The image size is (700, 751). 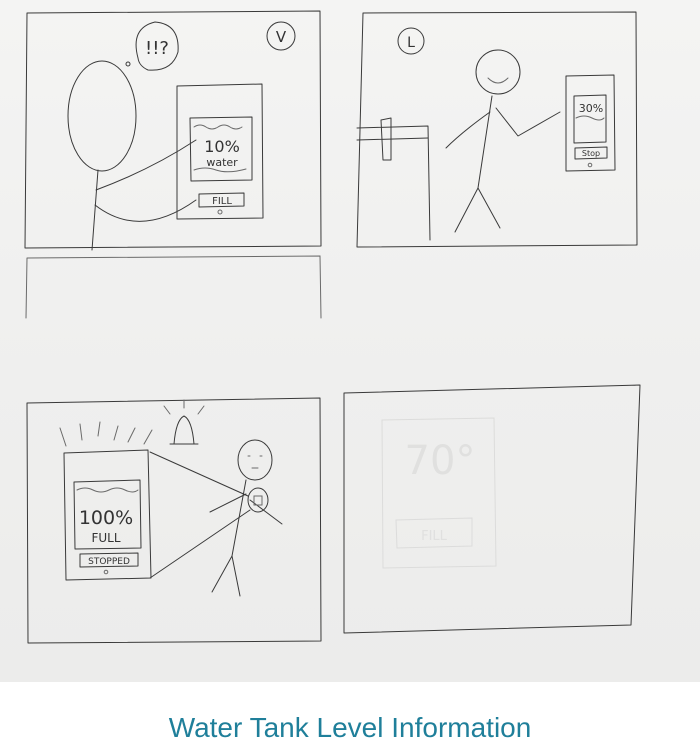 What do you see at coordinates (222, 162) in the screenshot?
I see `panel-1-water-word: water` at bounding box center [222, 162].